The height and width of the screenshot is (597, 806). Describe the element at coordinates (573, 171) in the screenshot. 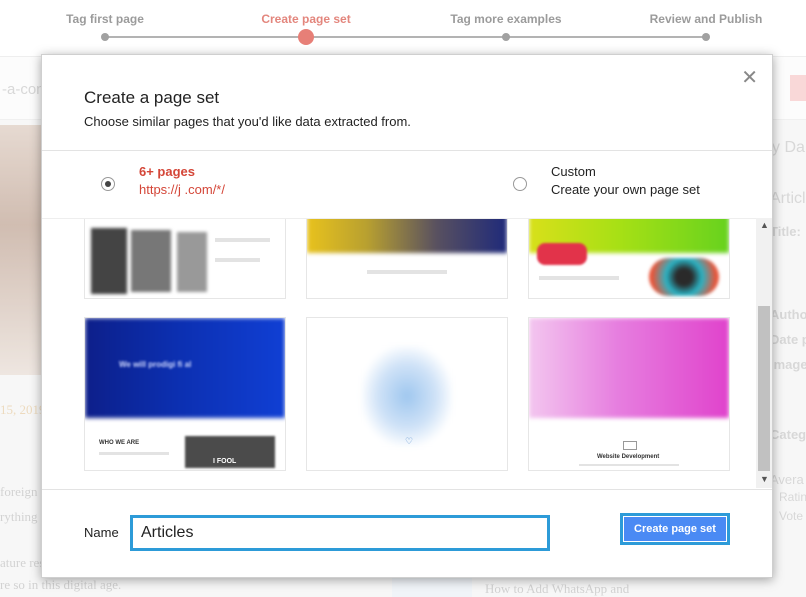

I see `option-custom-title: Custom` at that location.